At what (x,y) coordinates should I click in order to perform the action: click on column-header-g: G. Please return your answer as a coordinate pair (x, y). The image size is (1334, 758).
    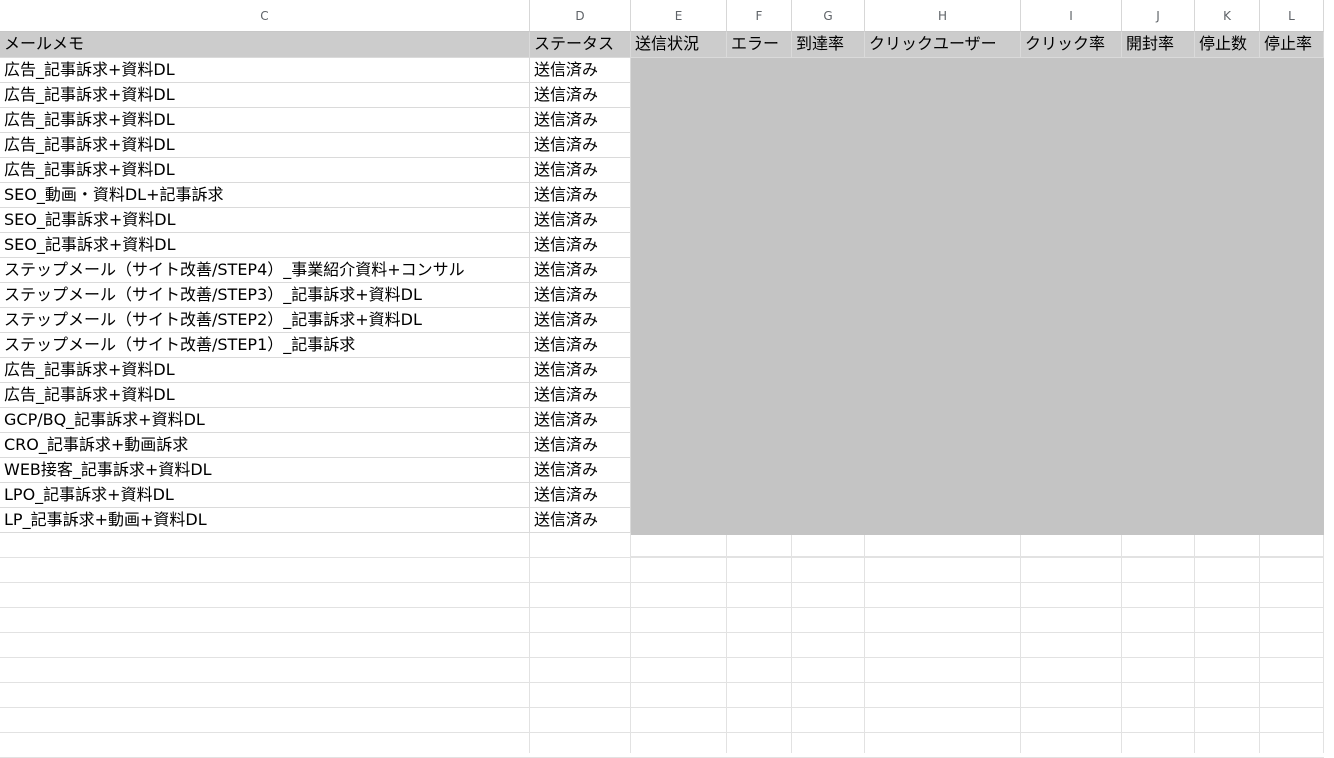
    Looking at the image, I should click on (828, 16).